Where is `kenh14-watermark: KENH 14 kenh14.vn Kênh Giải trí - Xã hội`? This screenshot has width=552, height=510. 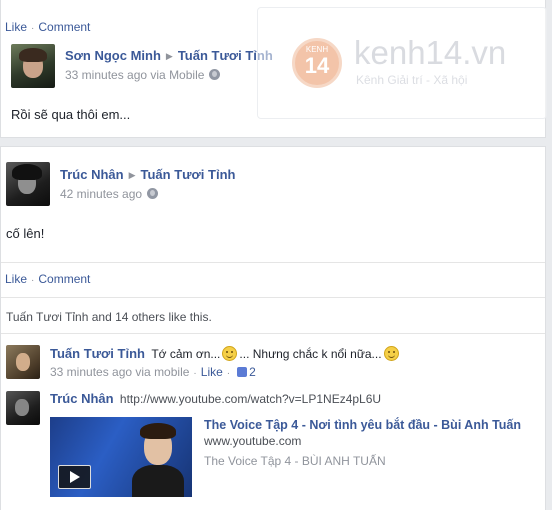
kenh14-watermark: KENH 14 kenh14.vn Kênh Giải trí - Xã hội is located at coordinates (402, 63).